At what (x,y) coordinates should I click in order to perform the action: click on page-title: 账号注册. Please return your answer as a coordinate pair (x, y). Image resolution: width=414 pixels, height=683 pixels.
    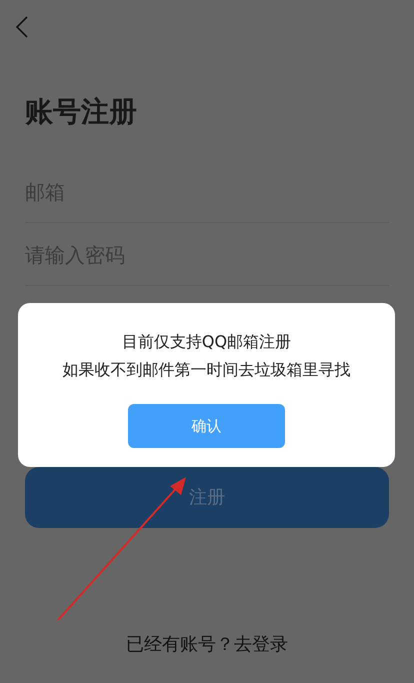
    Looking at the image, I should click on (81, 112).